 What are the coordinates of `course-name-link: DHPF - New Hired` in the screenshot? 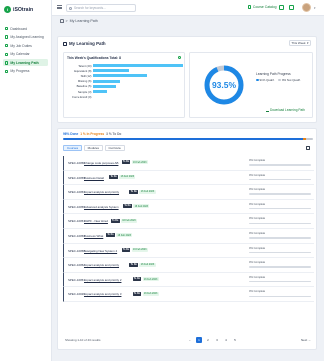 It's located at (96, 221).